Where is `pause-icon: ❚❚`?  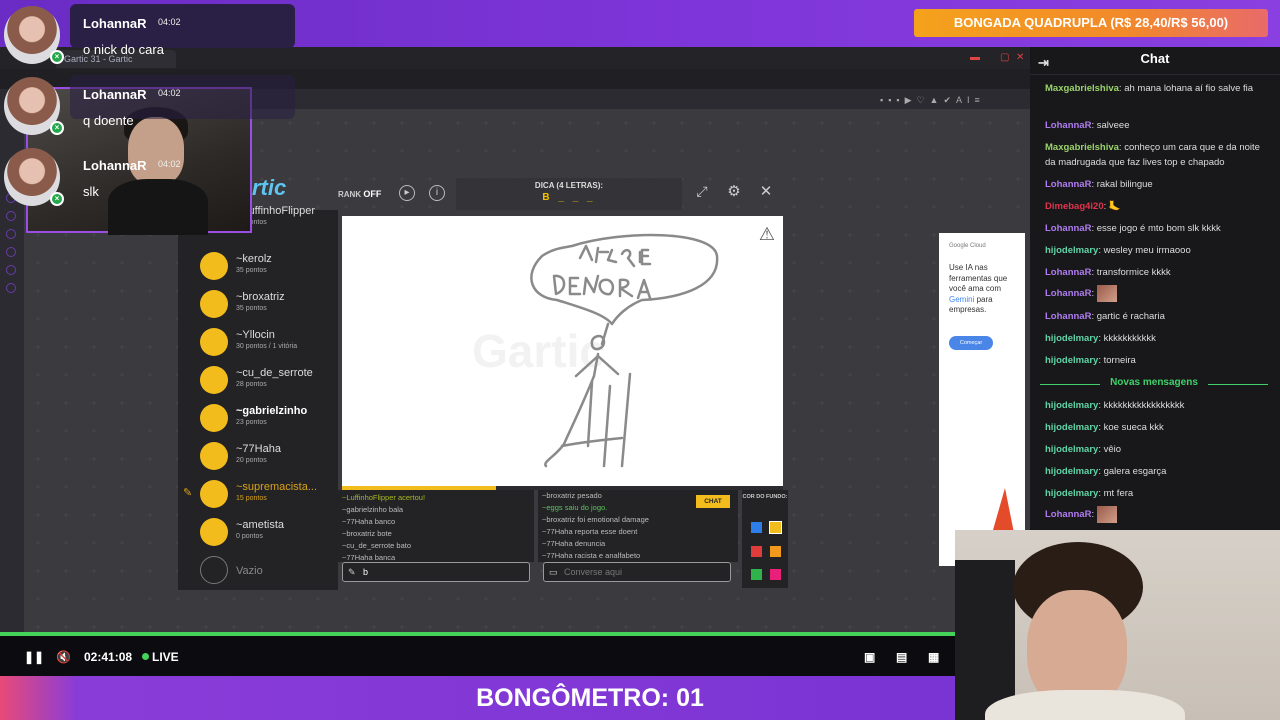 pause-icon: ❚❚ is located at coordinates (34, 657).